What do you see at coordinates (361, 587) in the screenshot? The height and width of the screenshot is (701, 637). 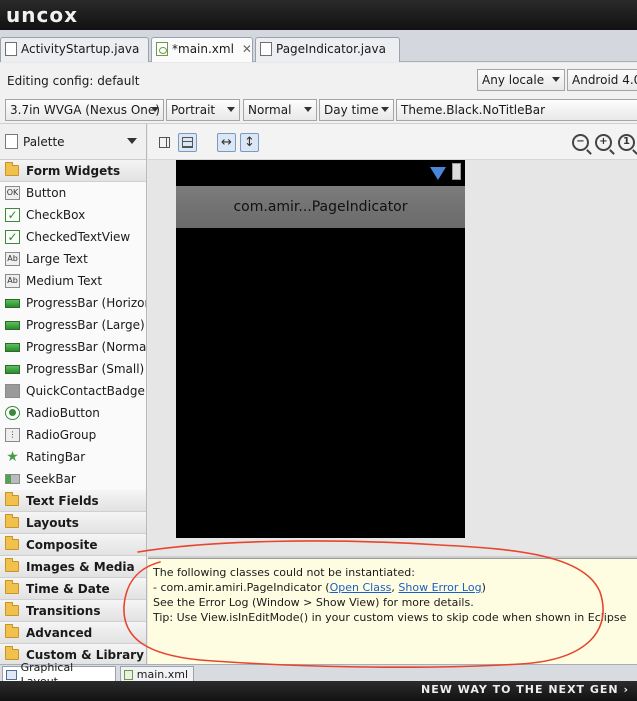 I see `open-class-link: Open Class` at bounding box center [361, 587].